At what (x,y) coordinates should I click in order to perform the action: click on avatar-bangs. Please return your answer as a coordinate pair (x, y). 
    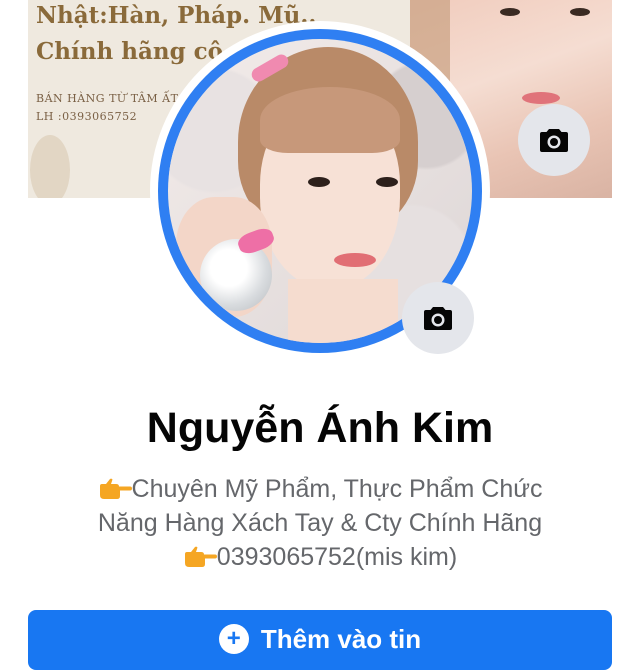
    Looking at the image, I should click on (330, 120).